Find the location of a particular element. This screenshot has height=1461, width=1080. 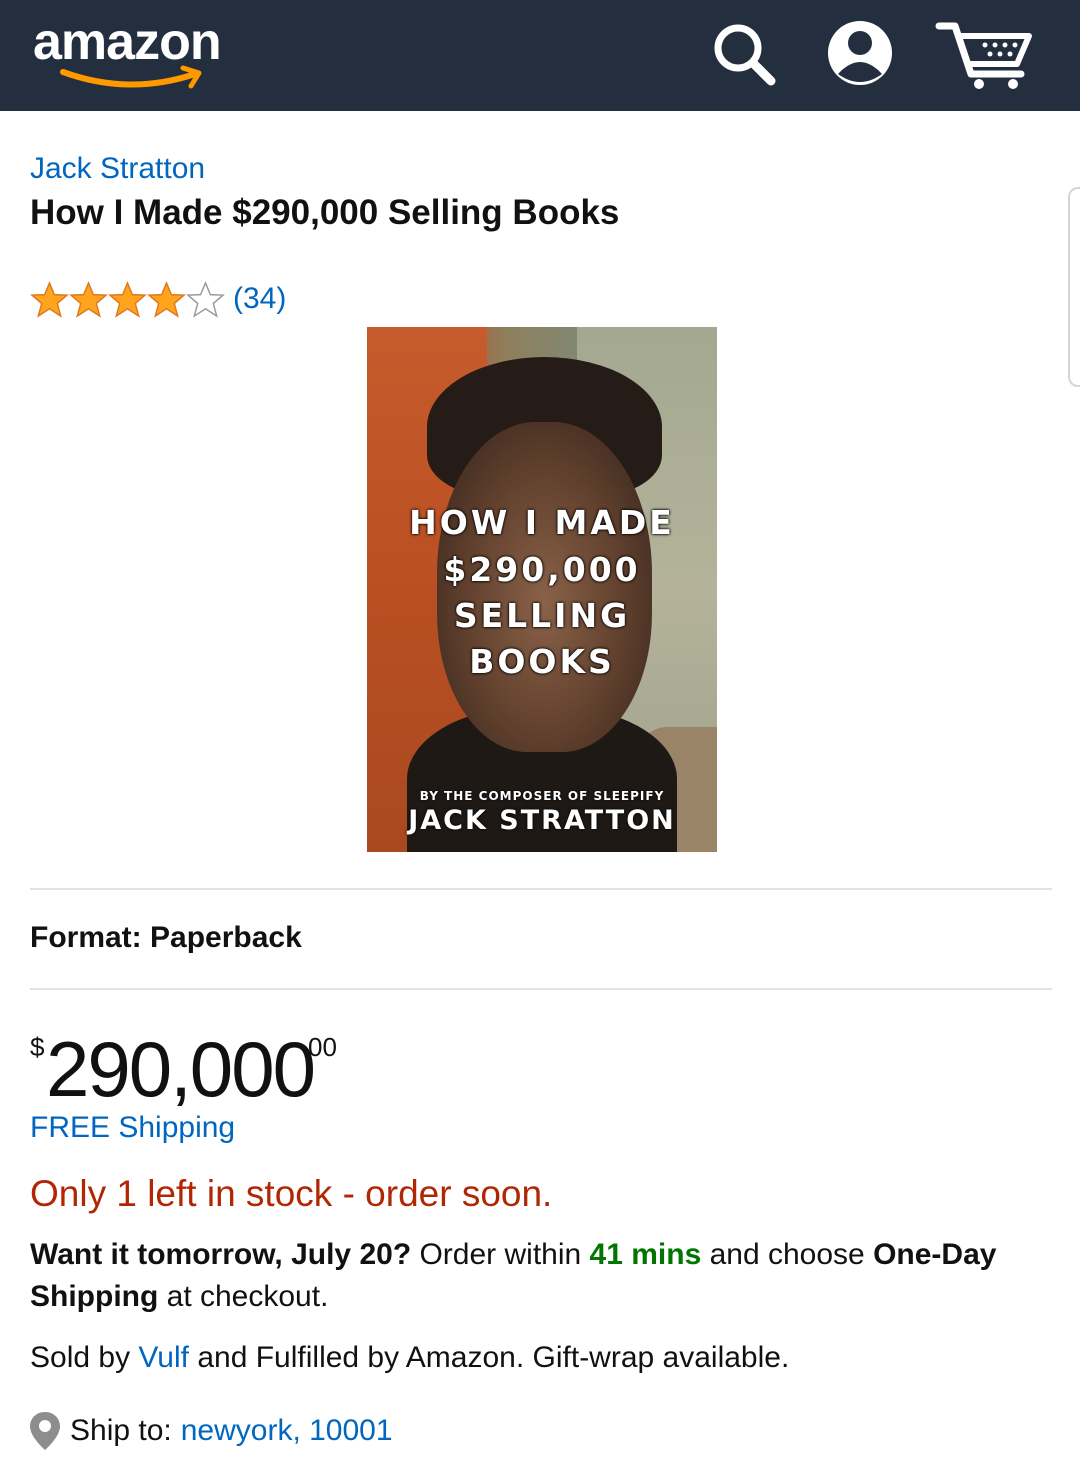

price-whole: 290,000 is located at coordinates (181, 1069).